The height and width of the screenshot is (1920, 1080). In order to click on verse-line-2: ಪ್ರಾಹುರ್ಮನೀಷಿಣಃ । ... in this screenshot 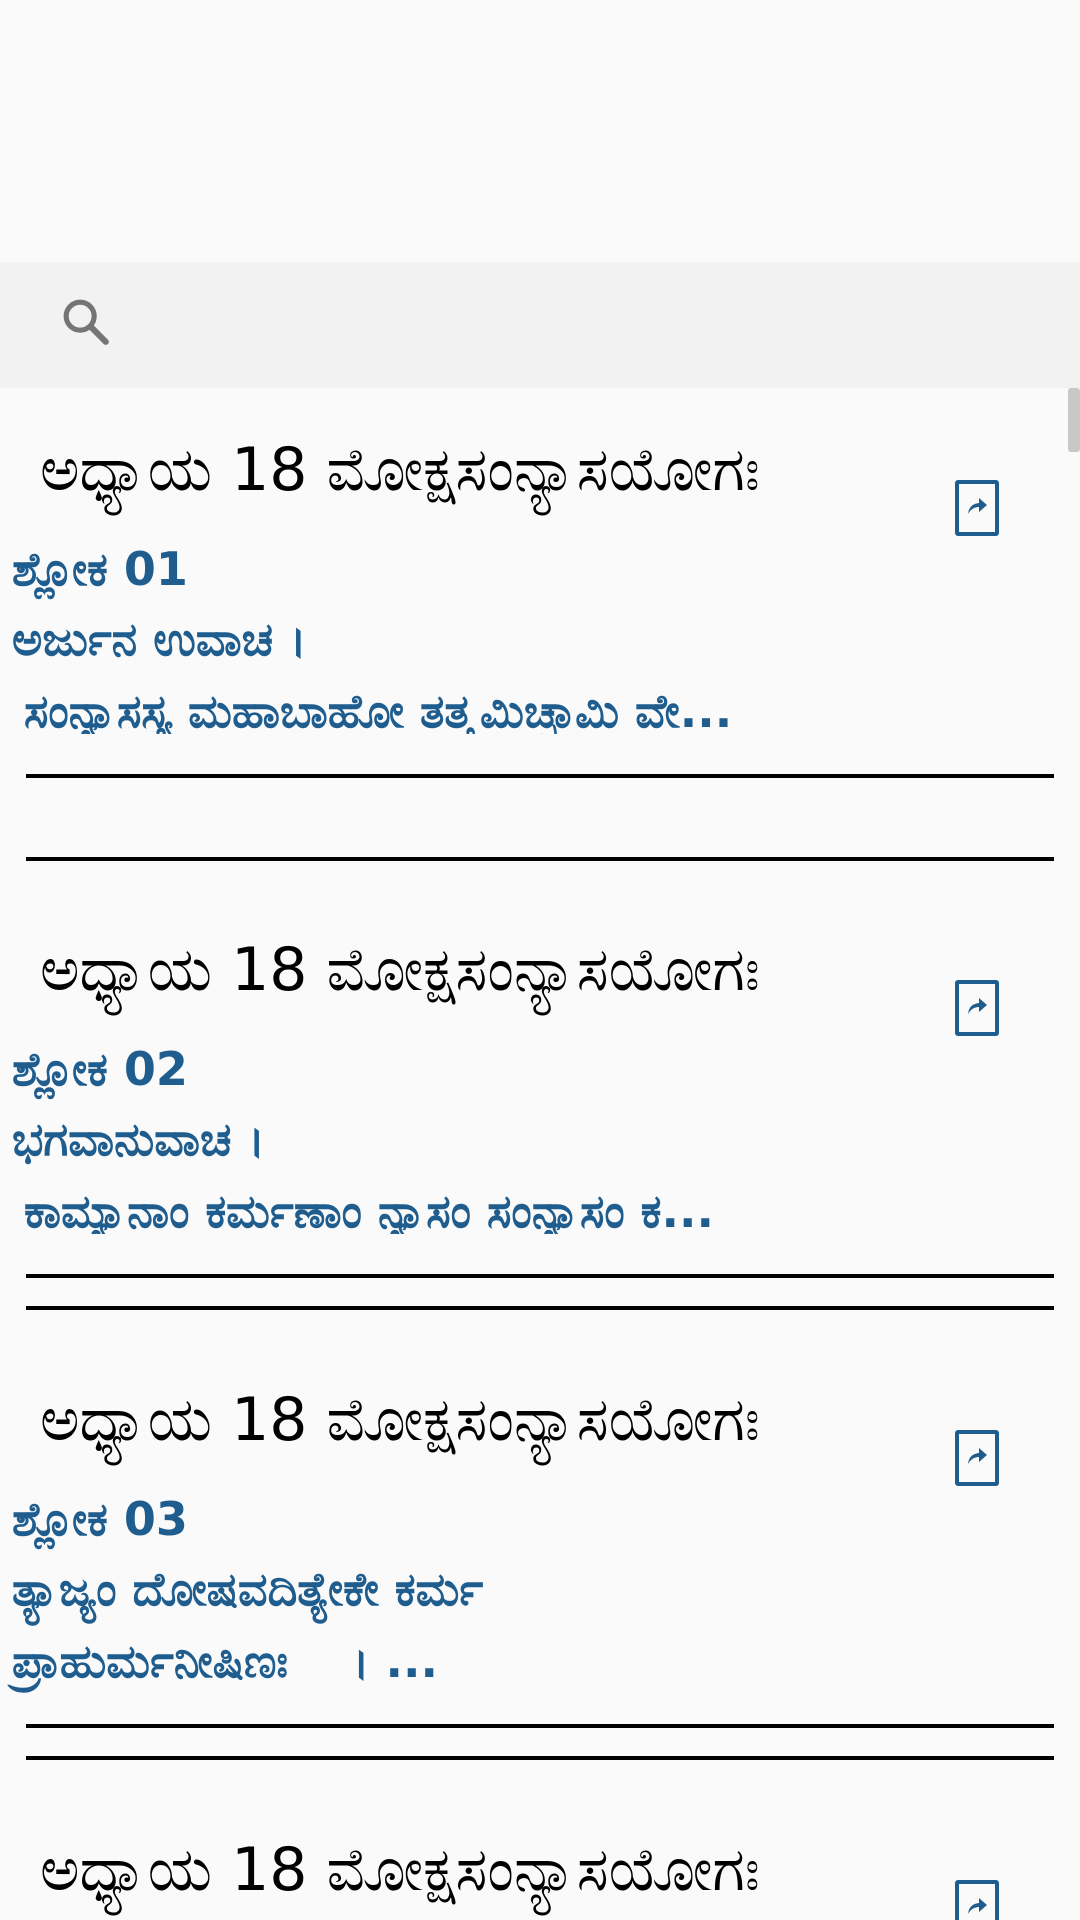, I will do `click(225, 1661)`.